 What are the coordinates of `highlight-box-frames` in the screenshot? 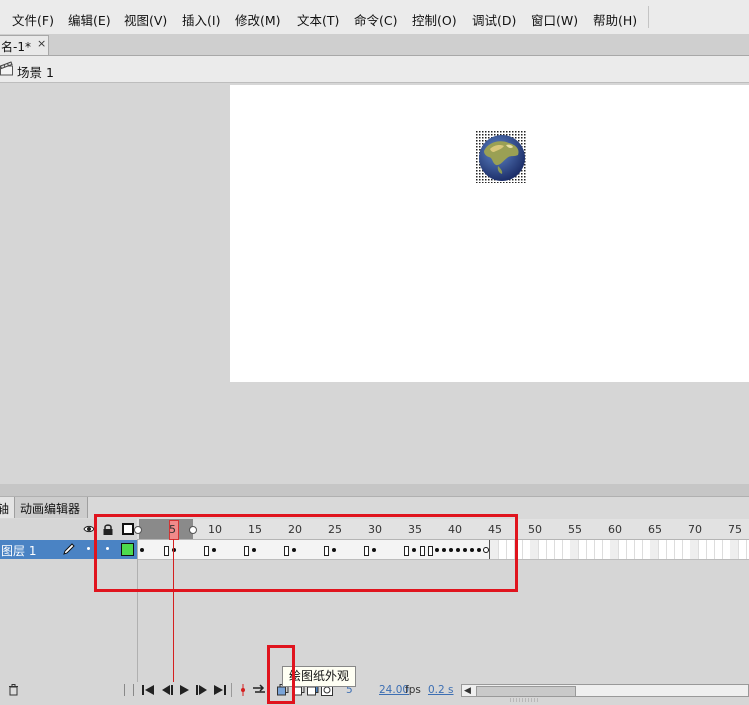 It's located at (306, 553).